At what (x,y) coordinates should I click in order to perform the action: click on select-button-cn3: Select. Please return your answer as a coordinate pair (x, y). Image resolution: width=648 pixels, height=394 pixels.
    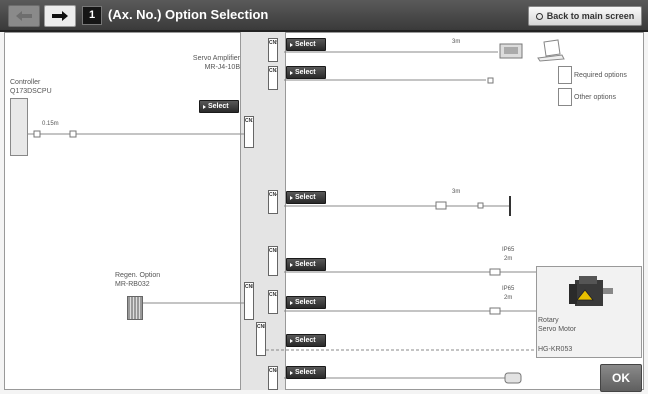
    Looking at the image, I should click on (306, 72).